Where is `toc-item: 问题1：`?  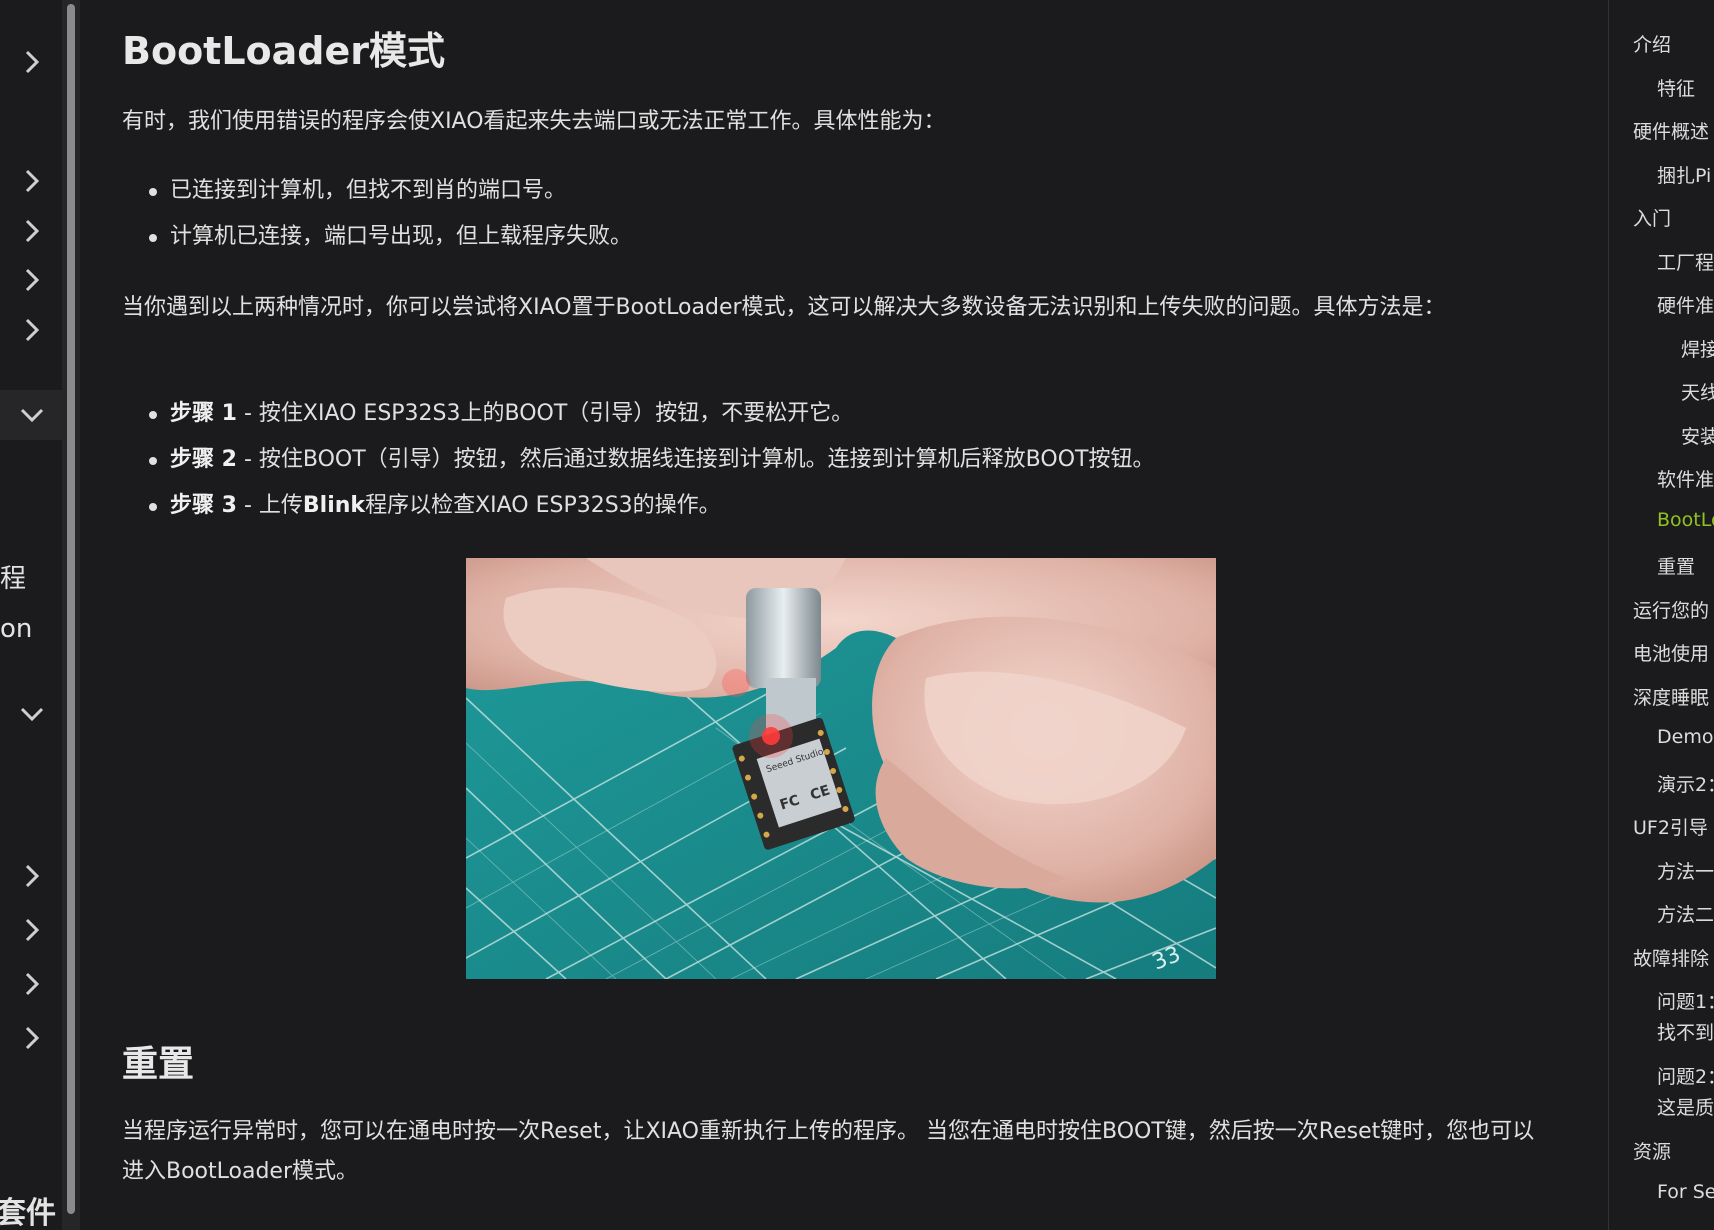 toc-item: 问题1： is located at coordinates (1685, 1000).